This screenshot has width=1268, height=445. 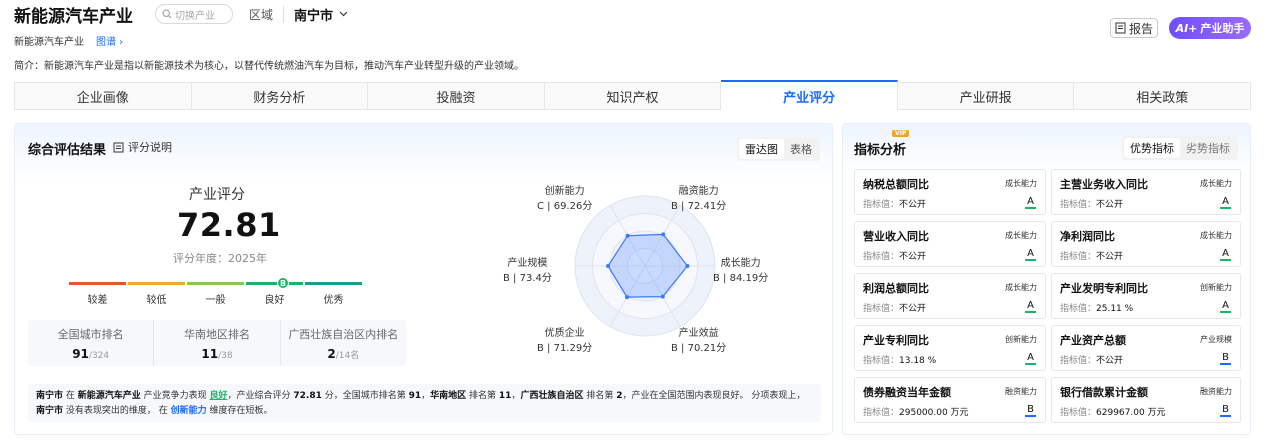 I want to click on tab-investment: 投融资, so click(x=456, y=96).